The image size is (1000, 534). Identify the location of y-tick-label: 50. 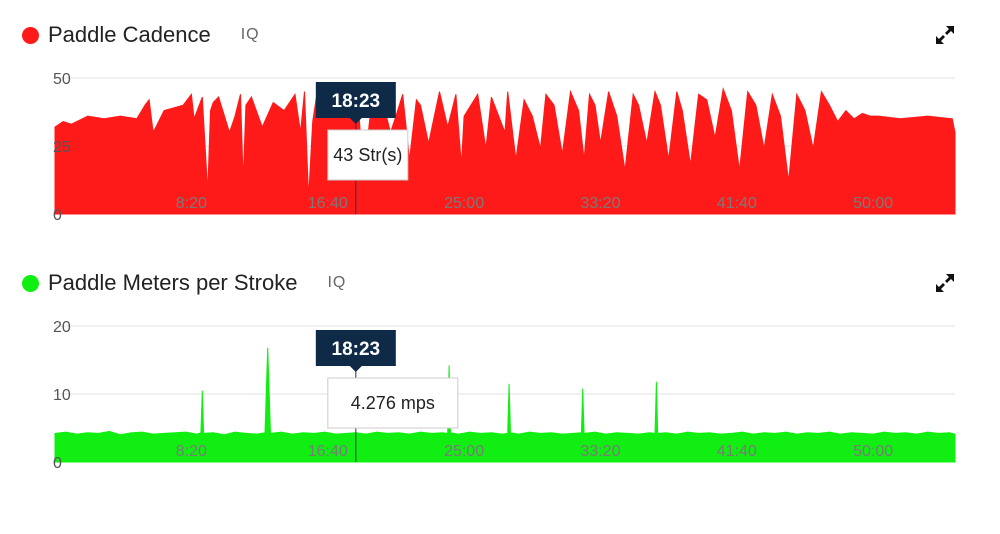
(62, 79).